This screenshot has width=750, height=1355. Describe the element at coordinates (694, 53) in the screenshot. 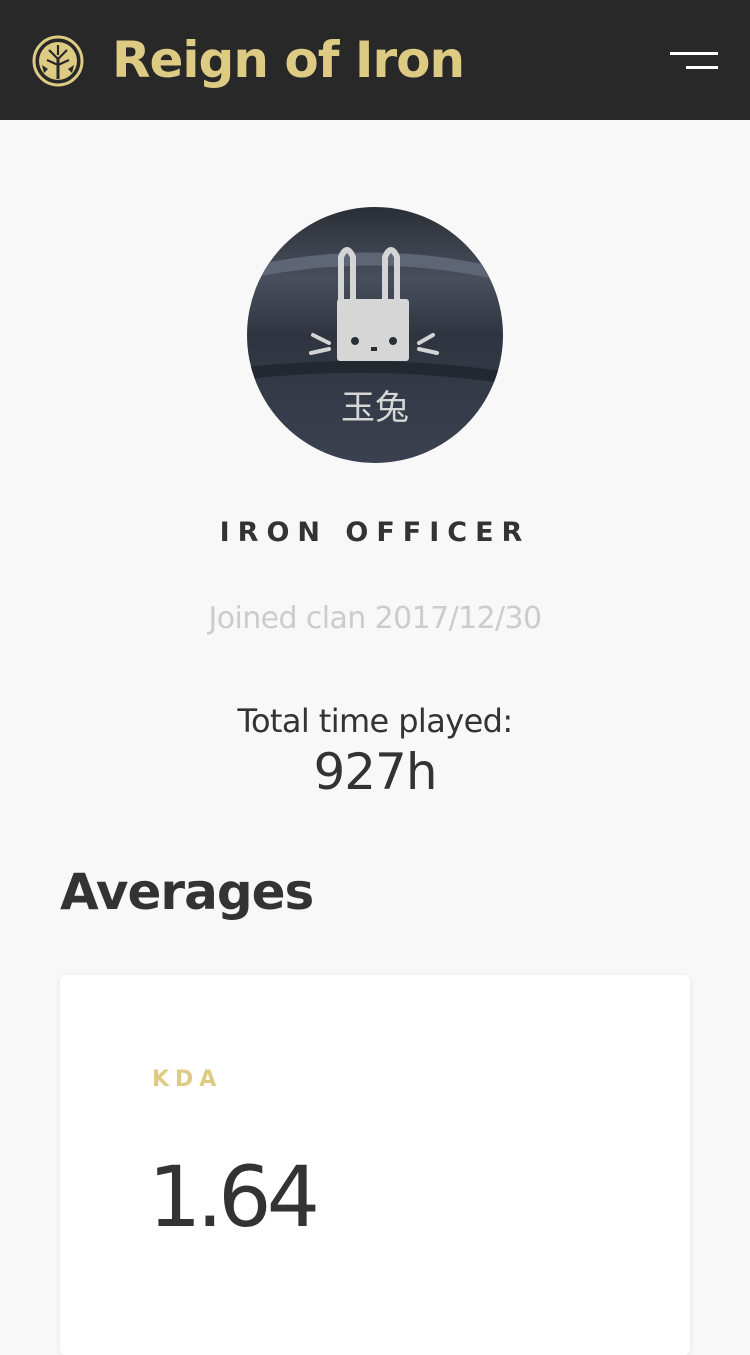

I see `hamburger-menu-icon` at that location.